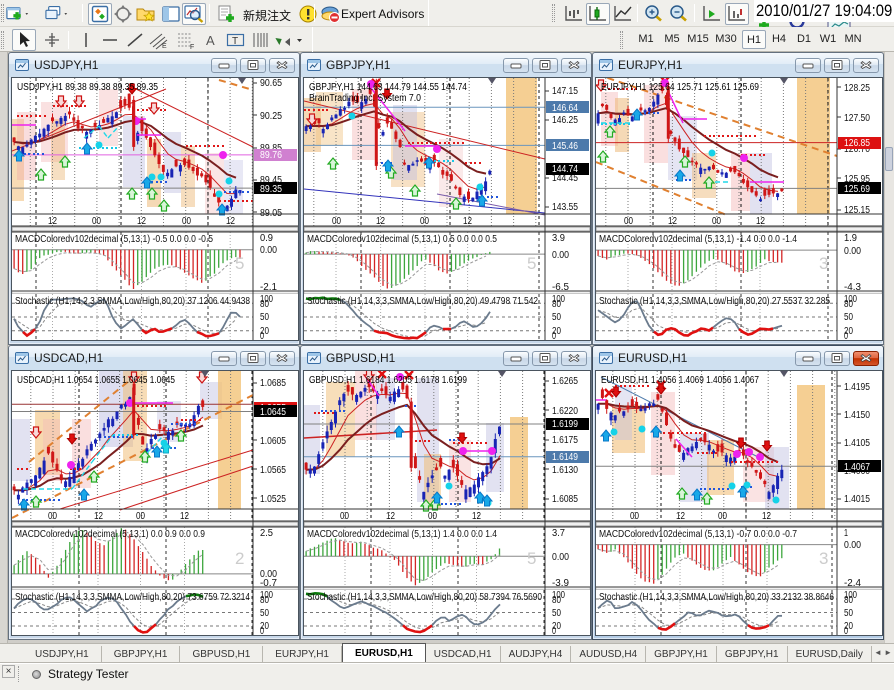  Describe the element at coordinates (857, 467) in the screenshot. I see `svg-text: 1.4067` at that location.